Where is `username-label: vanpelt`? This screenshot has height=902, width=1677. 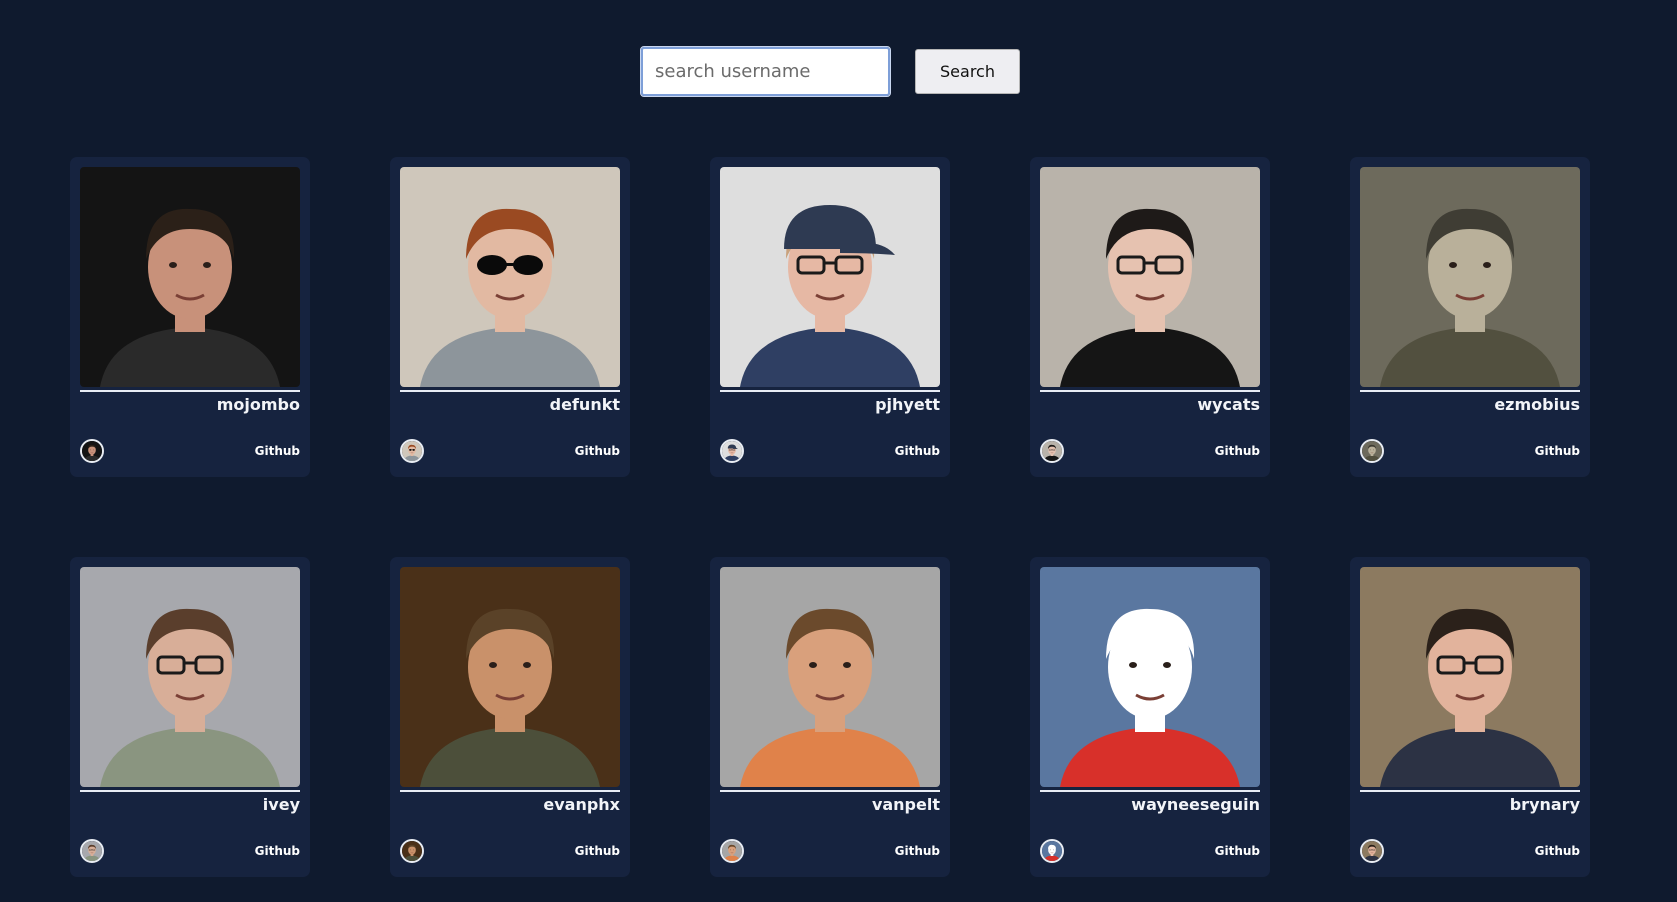 username-label: vanpelt is located at coordinates (905, 804).